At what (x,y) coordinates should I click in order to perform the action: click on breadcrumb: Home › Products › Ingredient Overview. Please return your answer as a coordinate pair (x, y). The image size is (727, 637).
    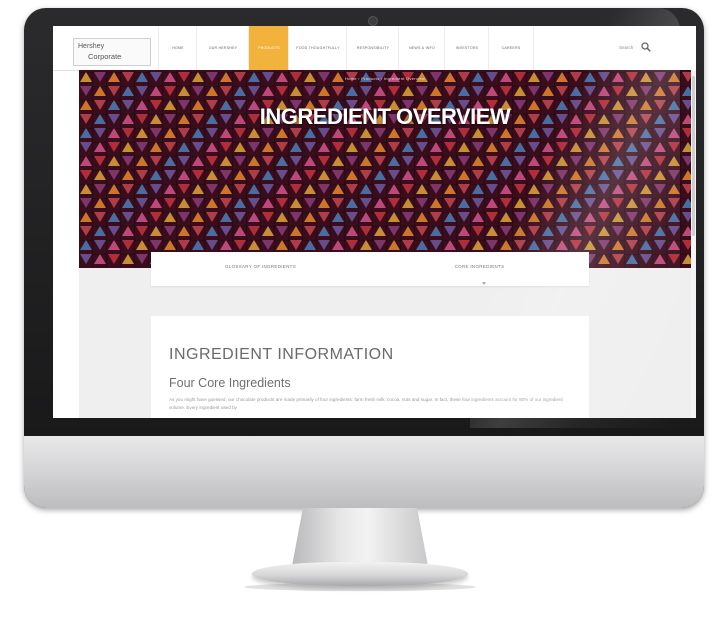
    Looking at the image, I should click on (385, 78).